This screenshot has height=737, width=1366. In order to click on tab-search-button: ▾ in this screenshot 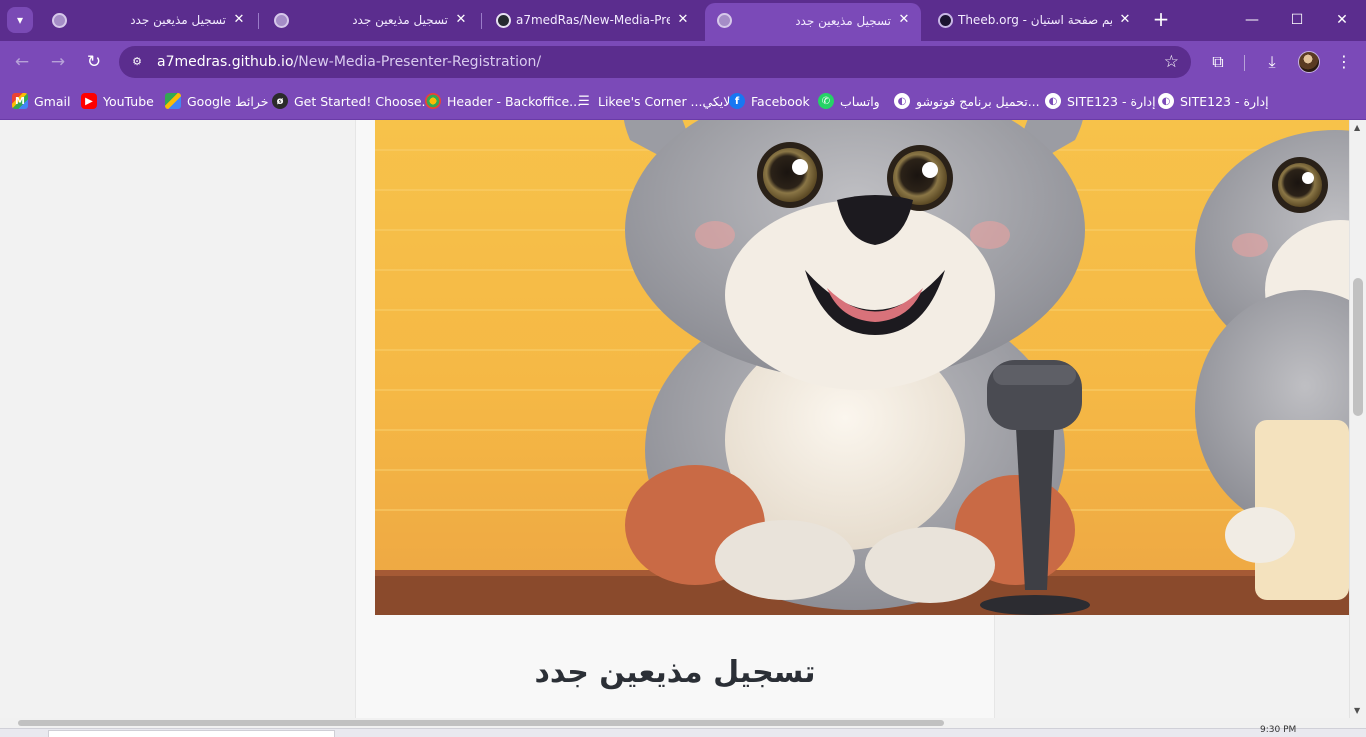, I will do `click(20, 20)`.